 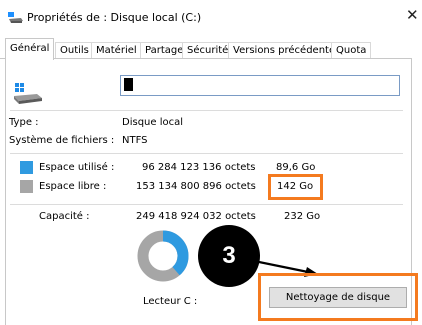 What do you see at coordinates (170, 301) in the screenshot?
I see `drive-letter-label: Lecteur C :` at bounding box center [170, 301].